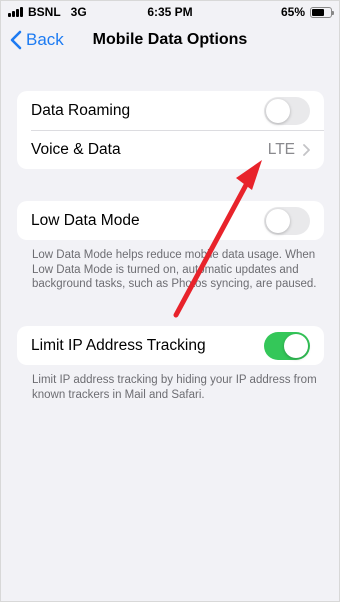  What do you see at coordinates (170, 149) in the screenshot?
I see `voice-data-row: Voice & Data LTE` at bounding box center [170, 149].